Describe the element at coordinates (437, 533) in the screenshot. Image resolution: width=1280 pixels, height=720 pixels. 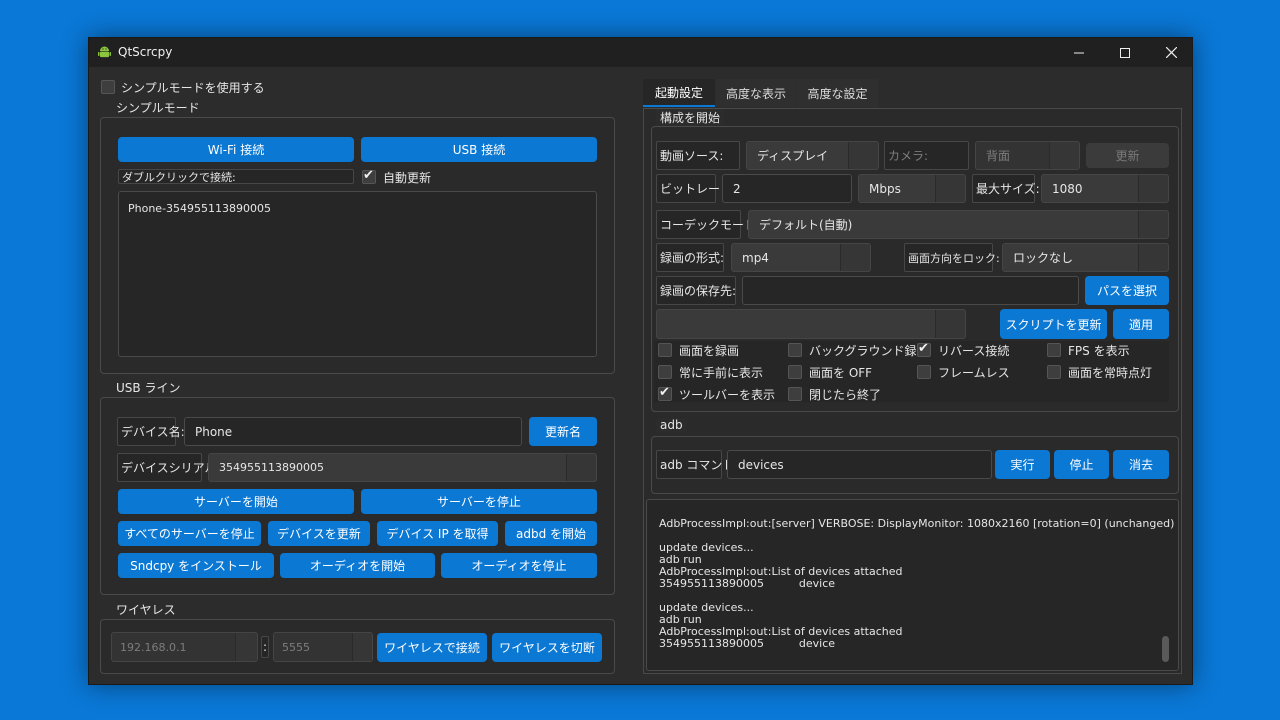
I see `get-device-ip-button: デバイス IP を取得` at that location.